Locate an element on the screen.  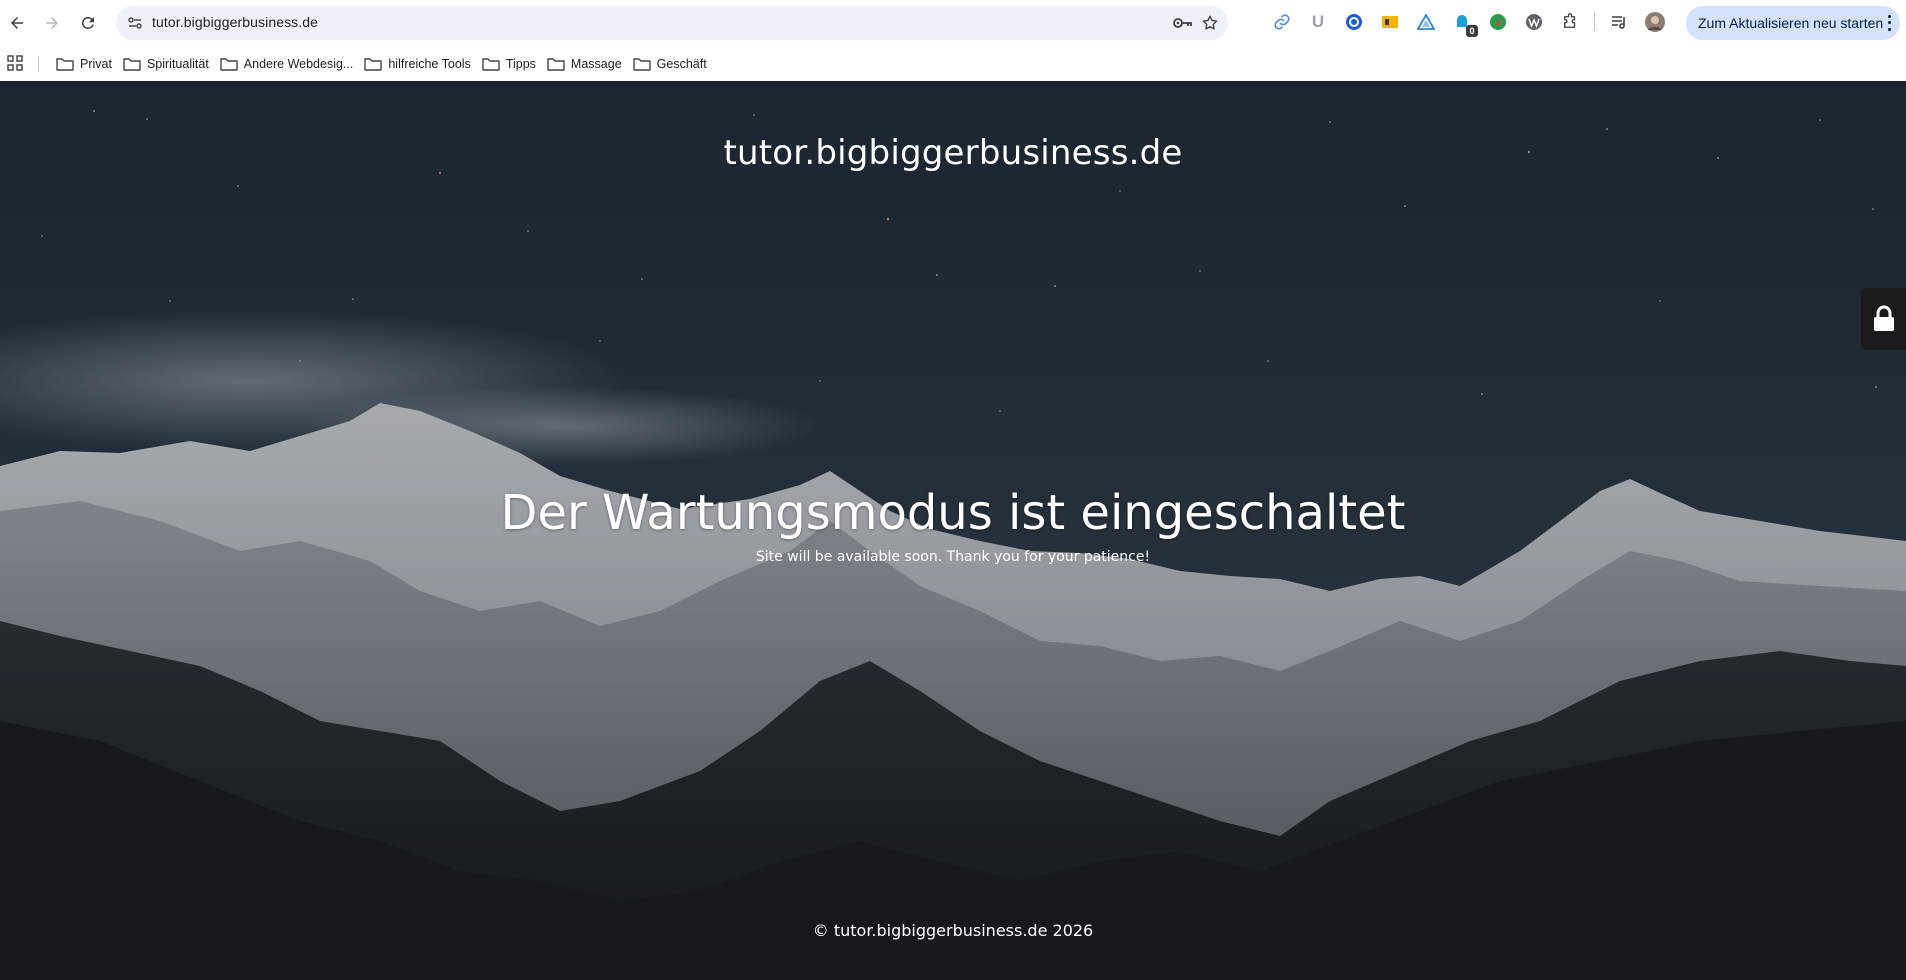
bookmark-label: Tipps is located at coordinates (520, 63).